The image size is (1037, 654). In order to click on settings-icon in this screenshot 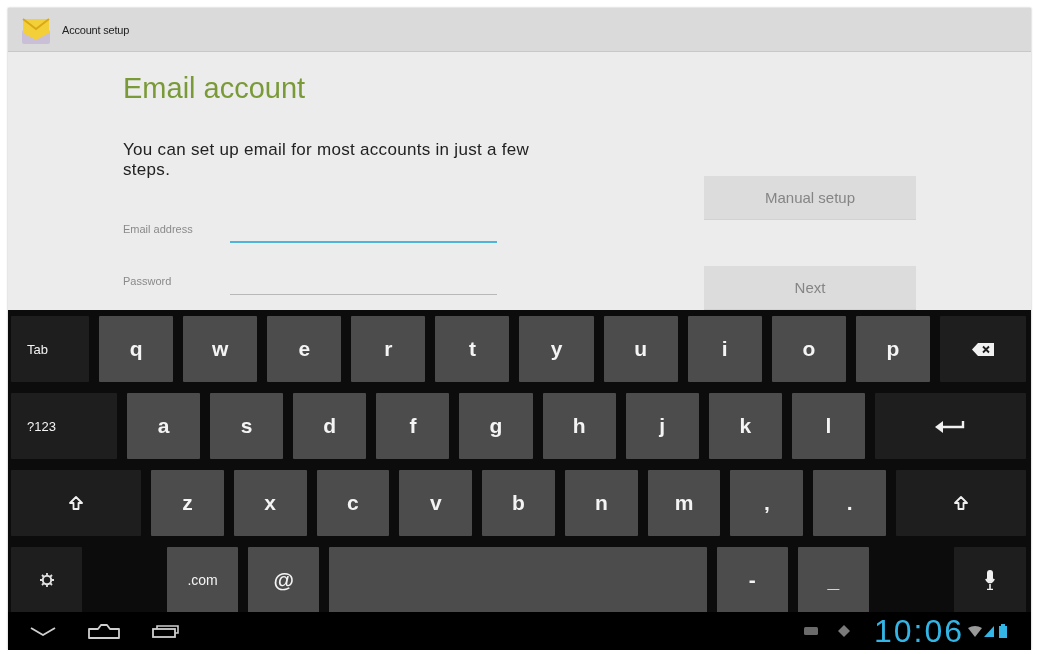, I will do `click(46, 580)`.